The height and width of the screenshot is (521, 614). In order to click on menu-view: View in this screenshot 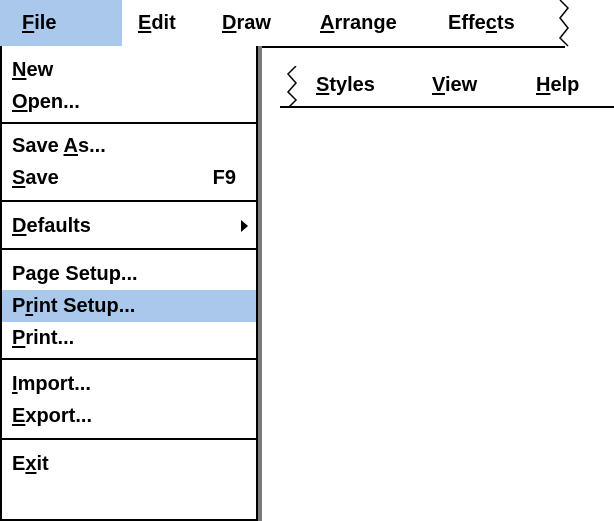, I will do `click(454, 85)`.